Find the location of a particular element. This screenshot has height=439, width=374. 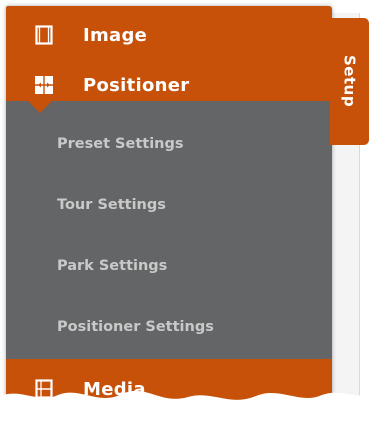

menu-item-positioner: Positioner is located at coordinates (169, 85).